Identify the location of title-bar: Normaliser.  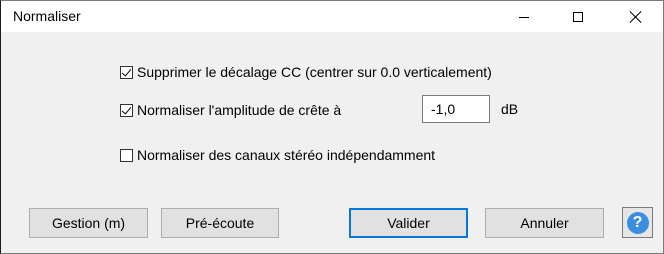
(332, 16).